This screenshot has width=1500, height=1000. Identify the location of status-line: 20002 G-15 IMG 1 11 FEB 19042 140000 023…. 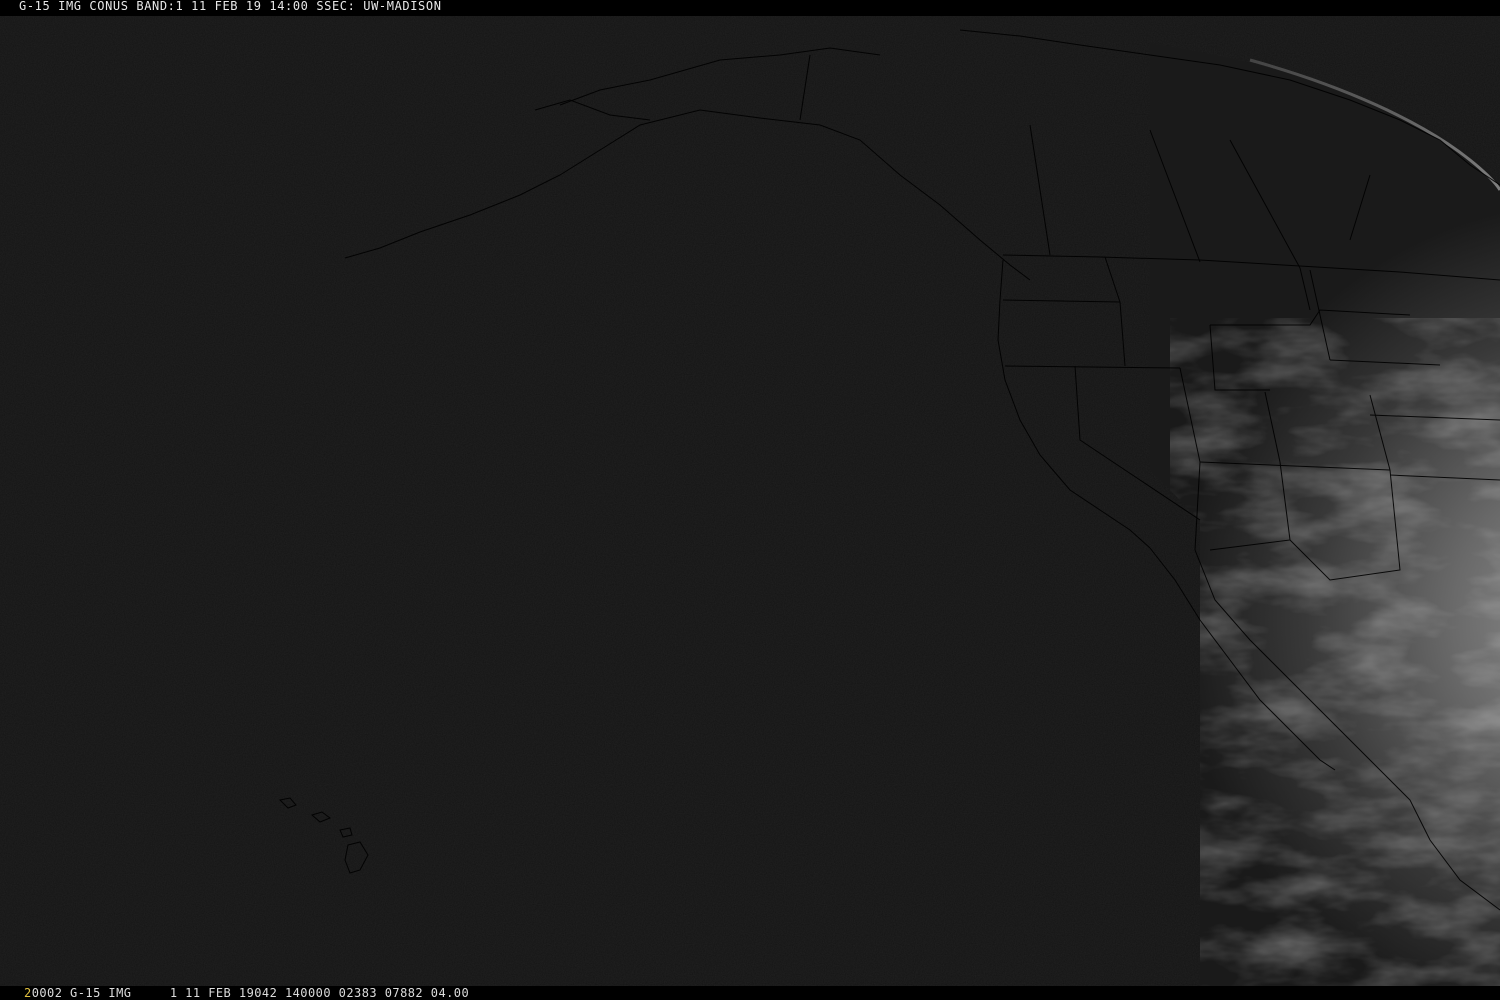
(246, 993).